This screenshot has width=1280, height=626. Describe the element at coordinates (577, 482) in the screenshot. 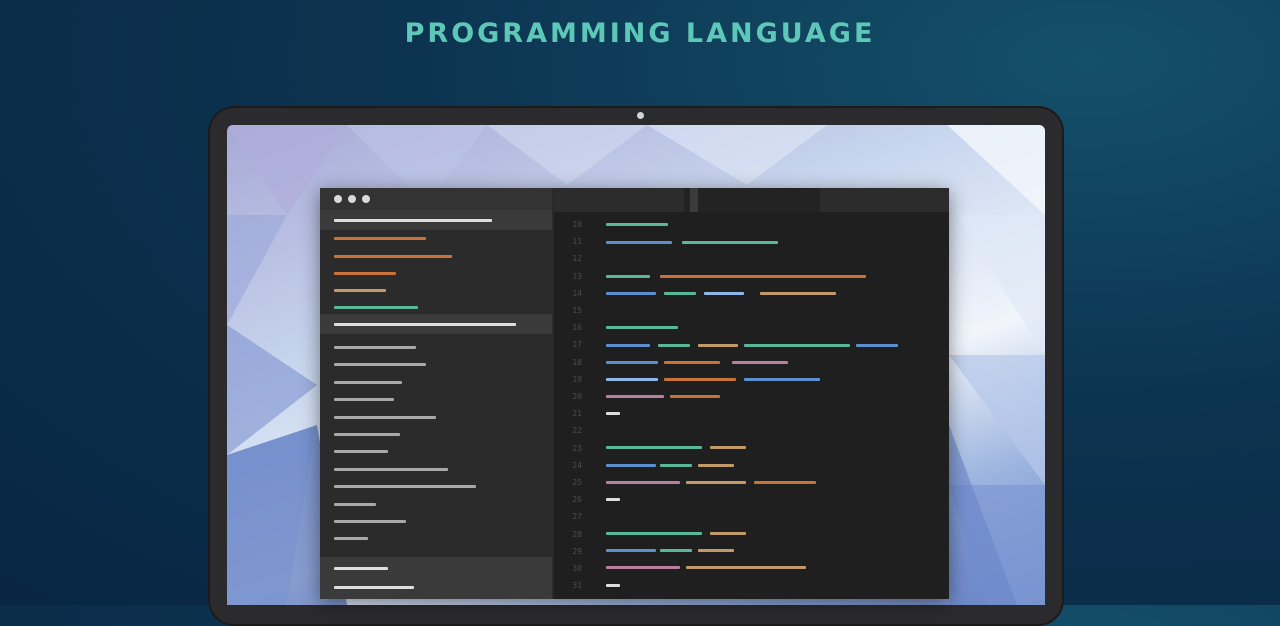

I see `line-number: 25` at that location.